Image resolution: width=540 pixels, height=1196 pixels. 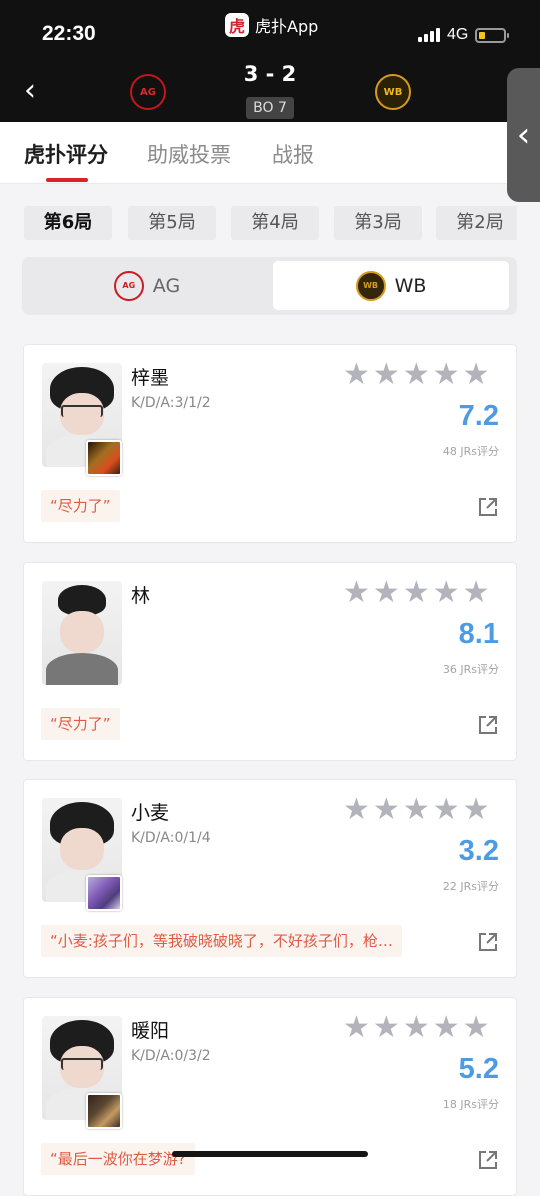 What do you see at coordinates (275, 223) in the screenshot?
I see `game-tab-4: 第4局` at bounding box center [275, 223].